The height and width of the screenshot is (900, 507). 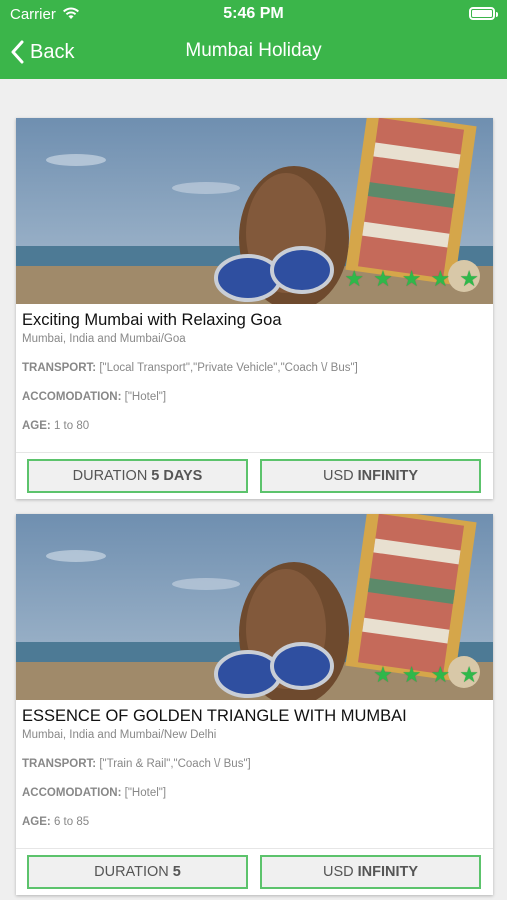 I want to click on package-location: Mumbai, India and Mumbai/Goa, so click(x=104, y=339).